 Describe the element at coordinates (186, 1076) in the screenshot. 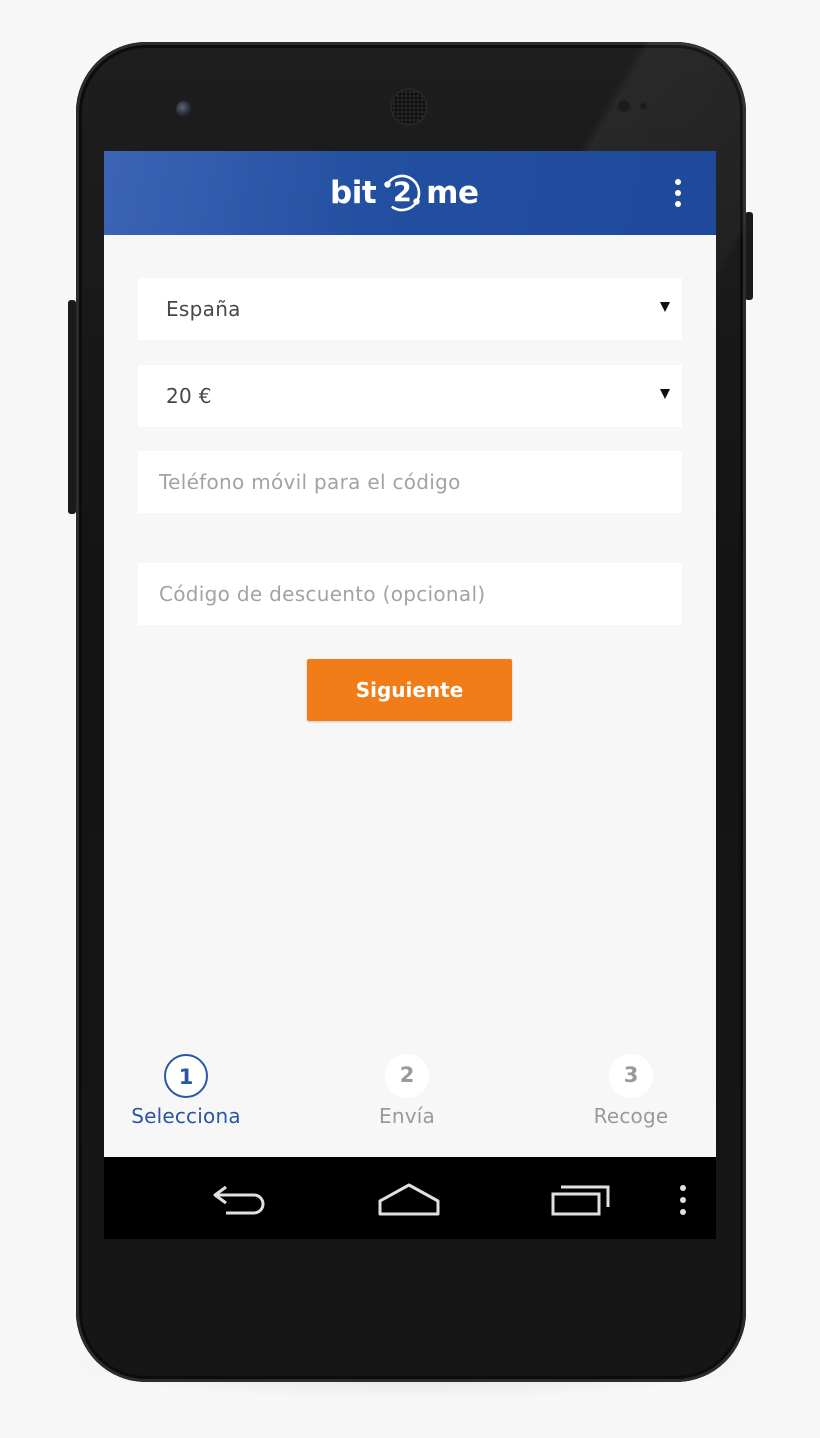

I see `step-number: 1` at that location.